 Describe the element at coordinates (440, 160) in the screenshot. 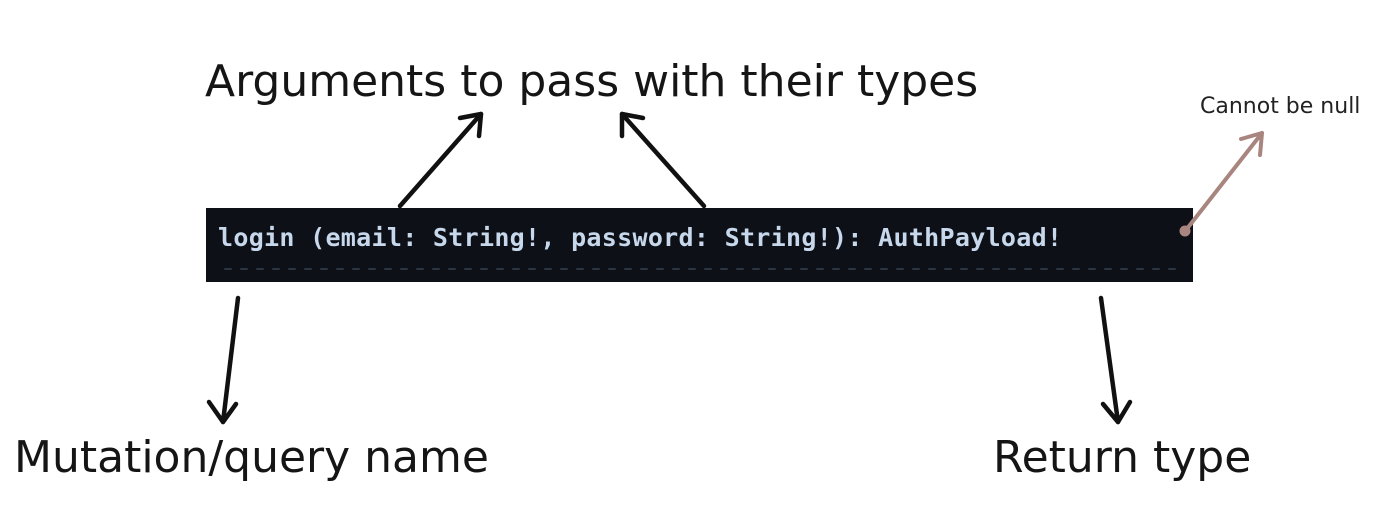

I see `arrow-email-arg` at that location.